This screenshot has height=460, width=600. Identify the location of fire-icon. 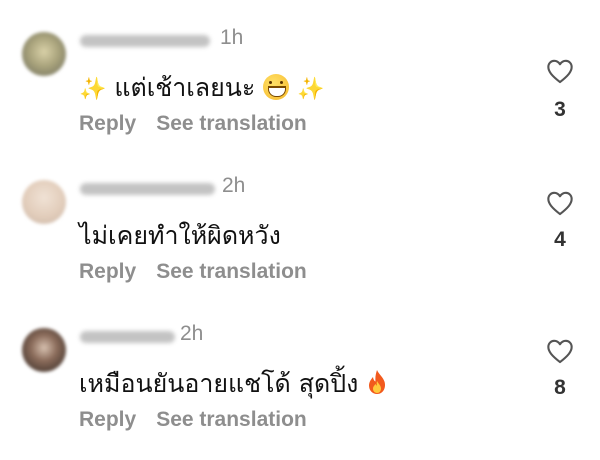
(377, 382).